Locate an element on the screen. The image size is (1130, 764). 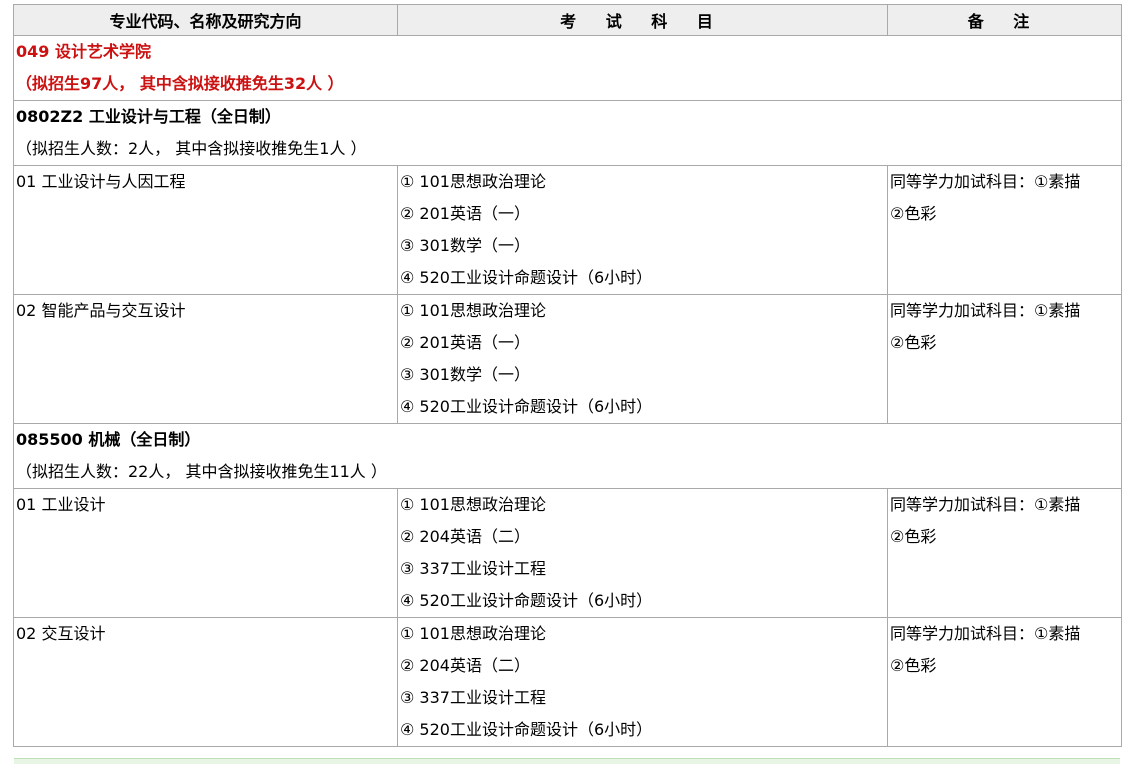
direction-name-cell: 02 交互设计 is located at coordinates (205, 682).